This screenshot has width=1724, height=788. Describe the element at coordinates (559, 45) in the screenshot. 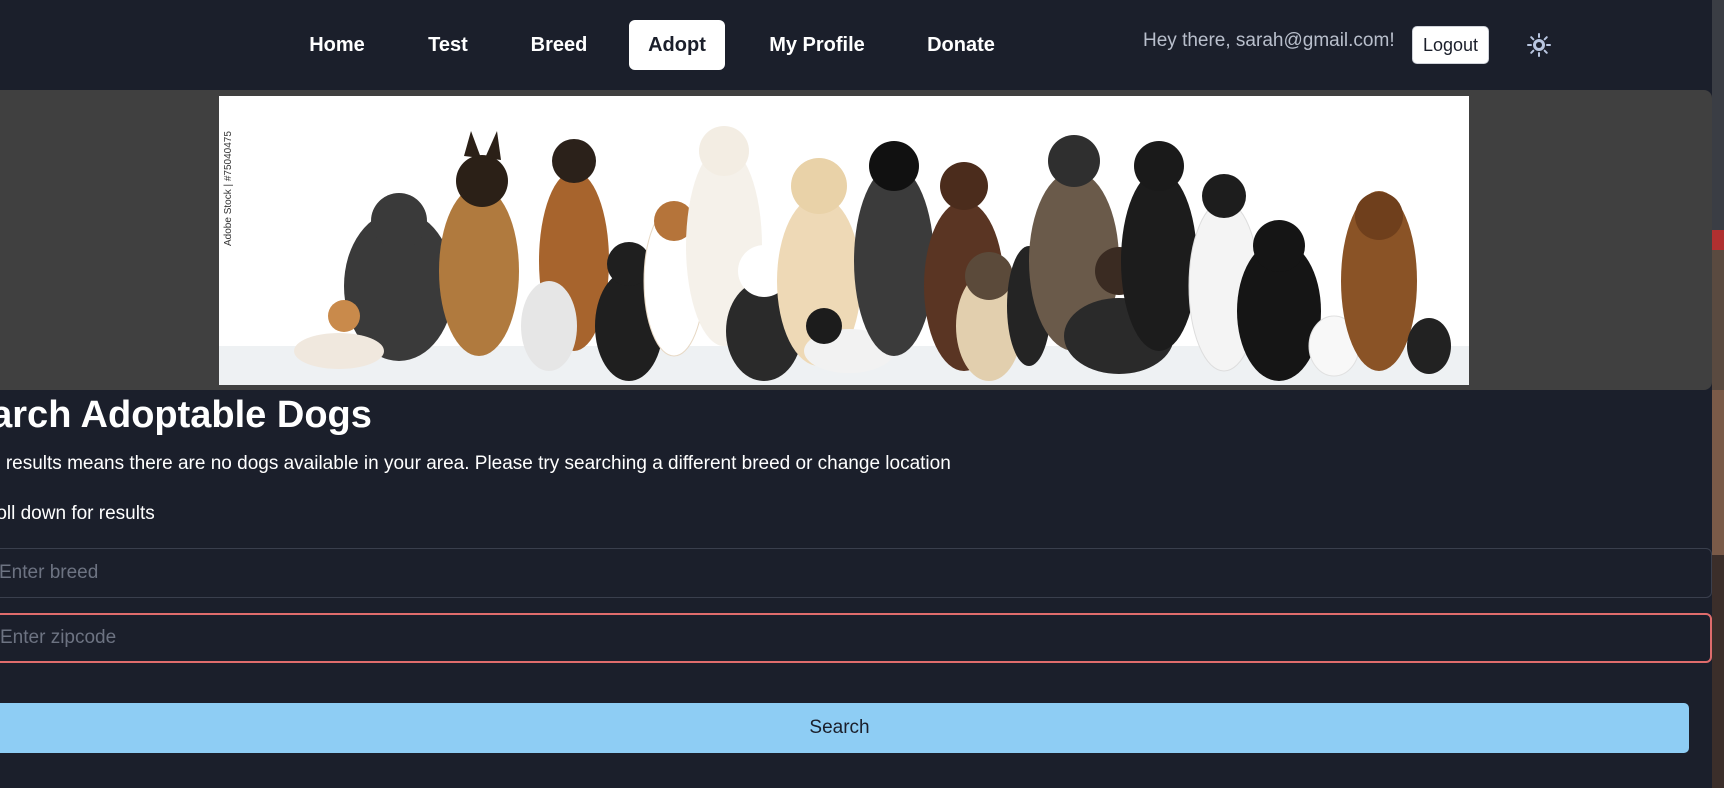

I see `nav-link-breed: Breed` at that location.